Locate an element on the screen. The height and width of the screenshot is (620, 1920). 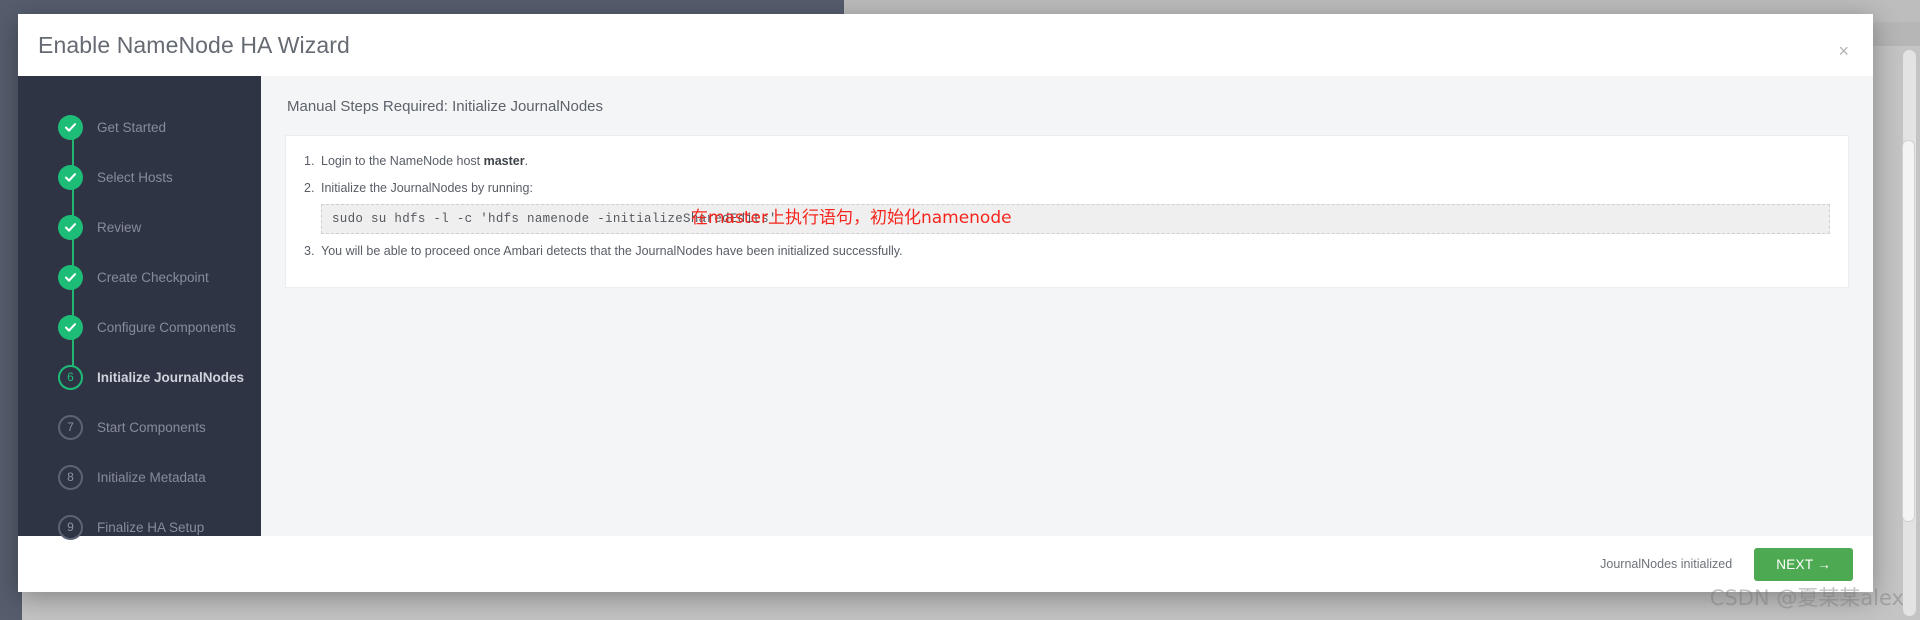
wizard-step-label: Start Components is located at coordinates (151, 427).